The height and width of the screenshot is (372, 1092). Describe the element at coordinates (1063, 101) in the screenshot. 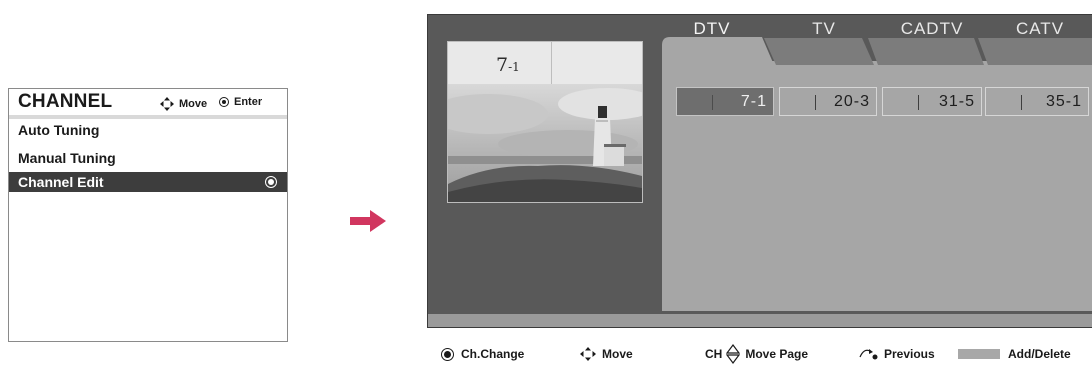

I see `channel-number: 35-1` at that location.